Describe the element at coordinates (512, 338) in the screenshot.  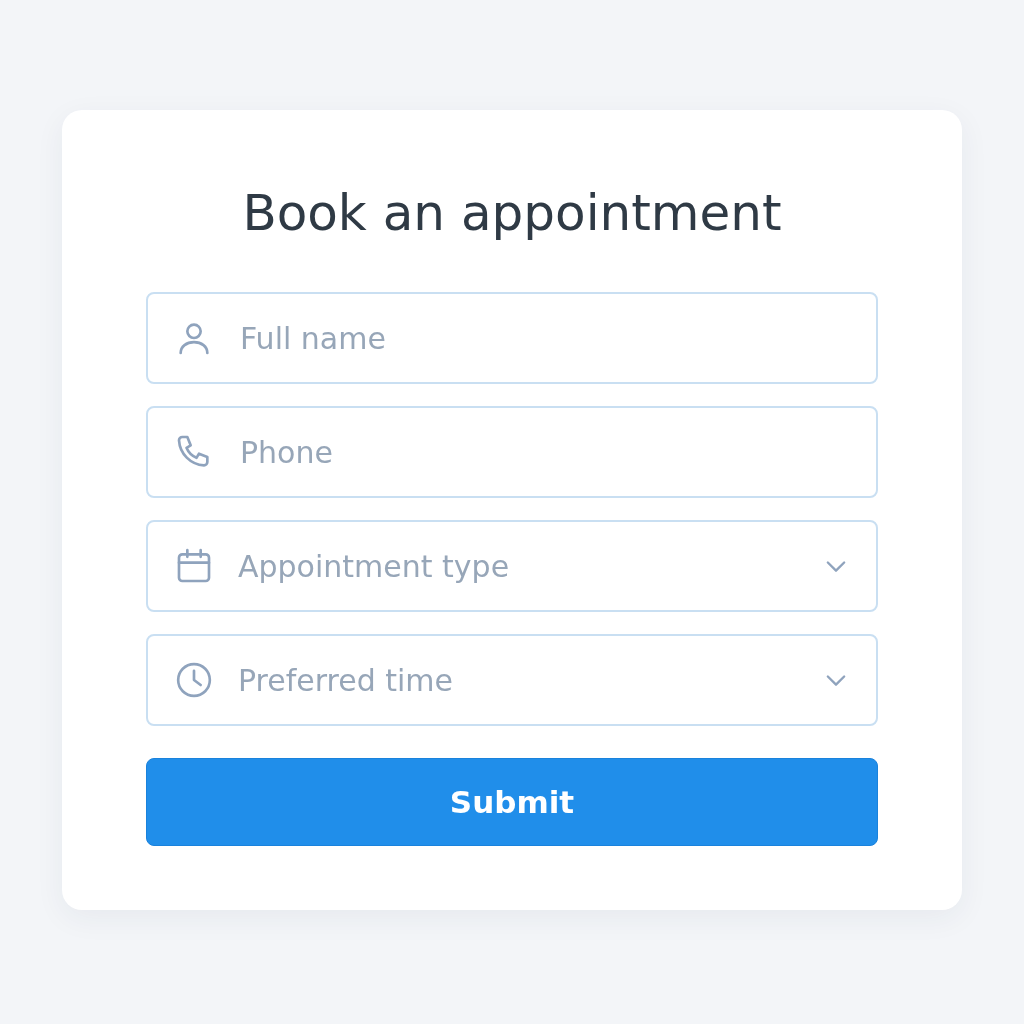
I see `input-field: Full name` at that location.